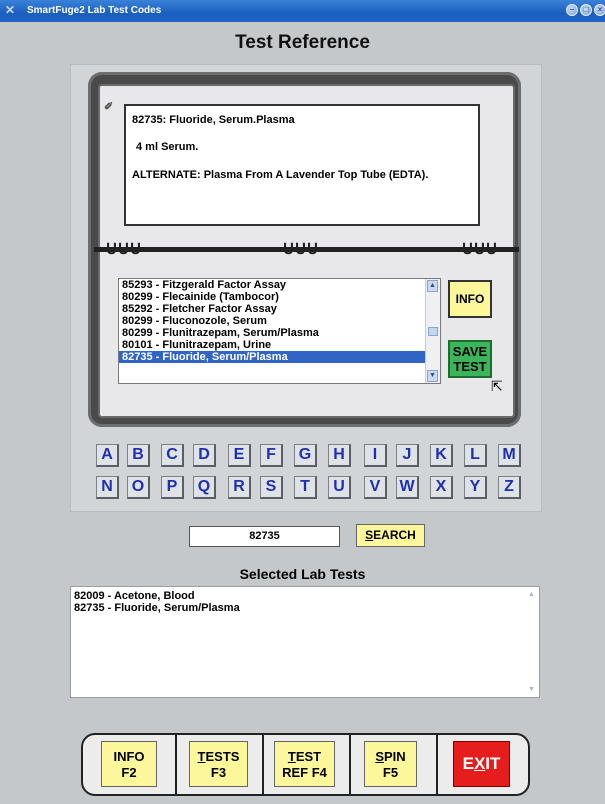 The height and width of the screenshot is (804, 605). I want to click on letter-button-f: F, so click(271, 455).